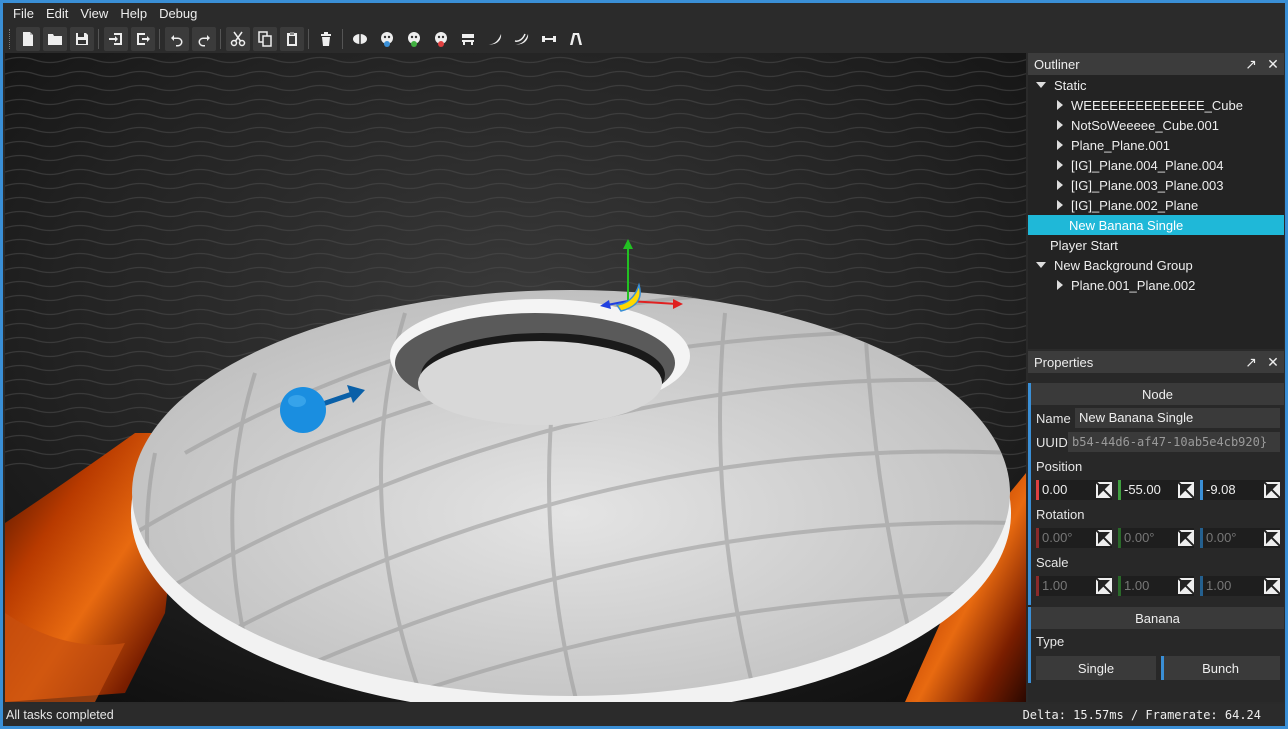  I want to click on scale-y-field: 1.00, so click(1156, 586).